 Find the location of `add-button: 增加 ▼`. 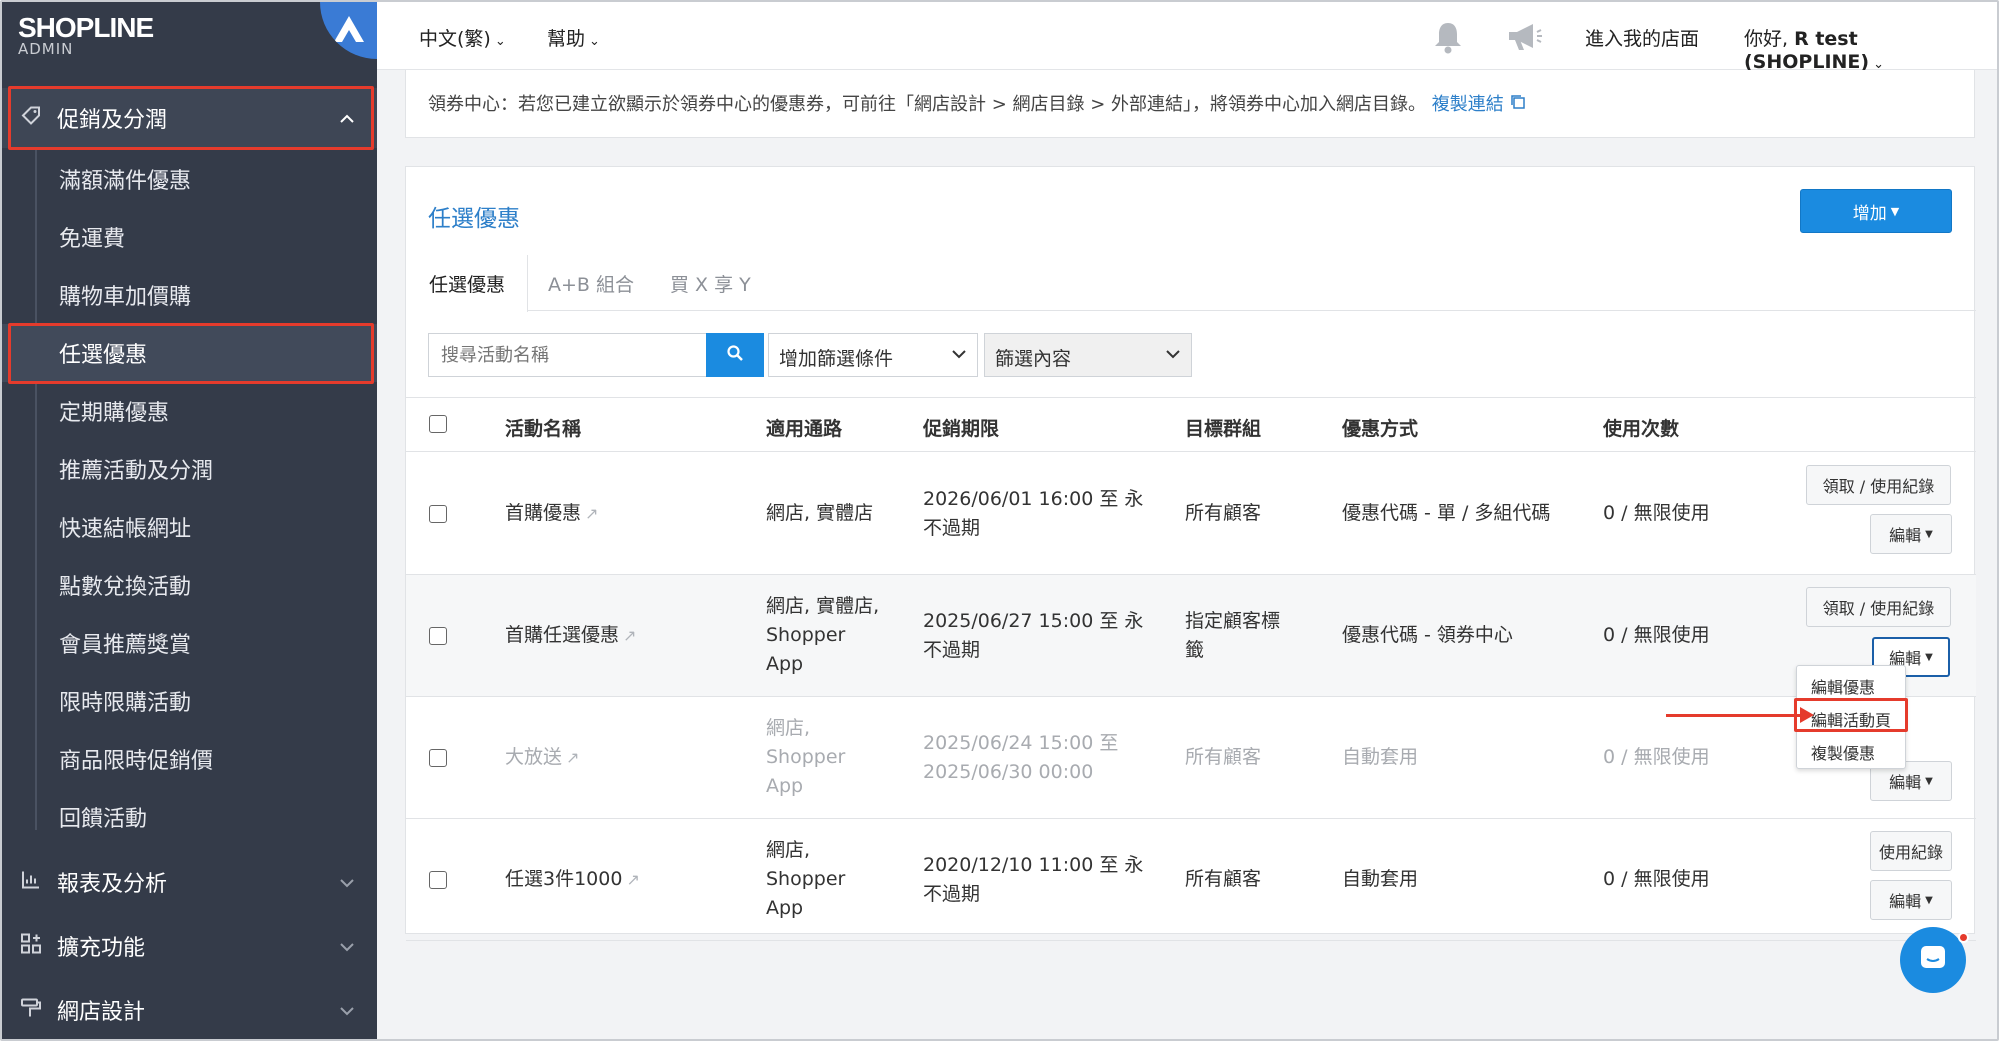

add-button: 增加 ▼ is located at coordinates (1876, 211).